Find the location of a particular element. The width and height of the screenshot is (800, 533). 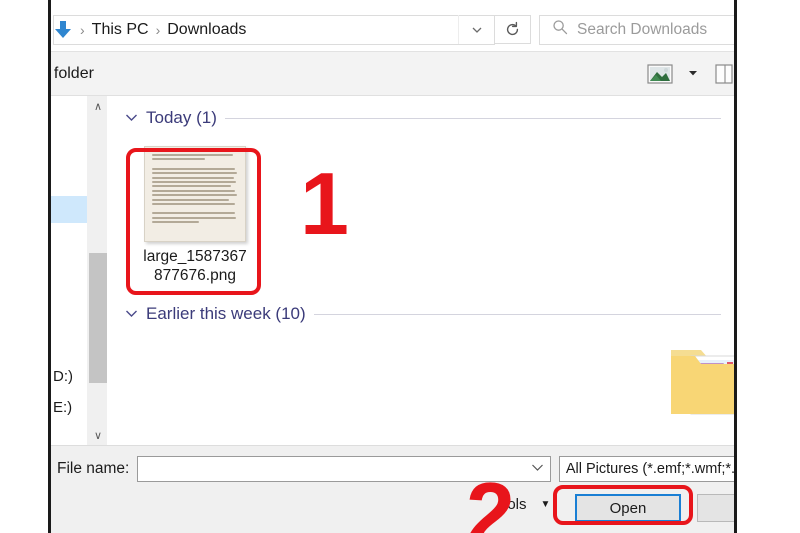

address-bar: › This PC › Downloads Search Downloads is located at coordinates (392, 30).